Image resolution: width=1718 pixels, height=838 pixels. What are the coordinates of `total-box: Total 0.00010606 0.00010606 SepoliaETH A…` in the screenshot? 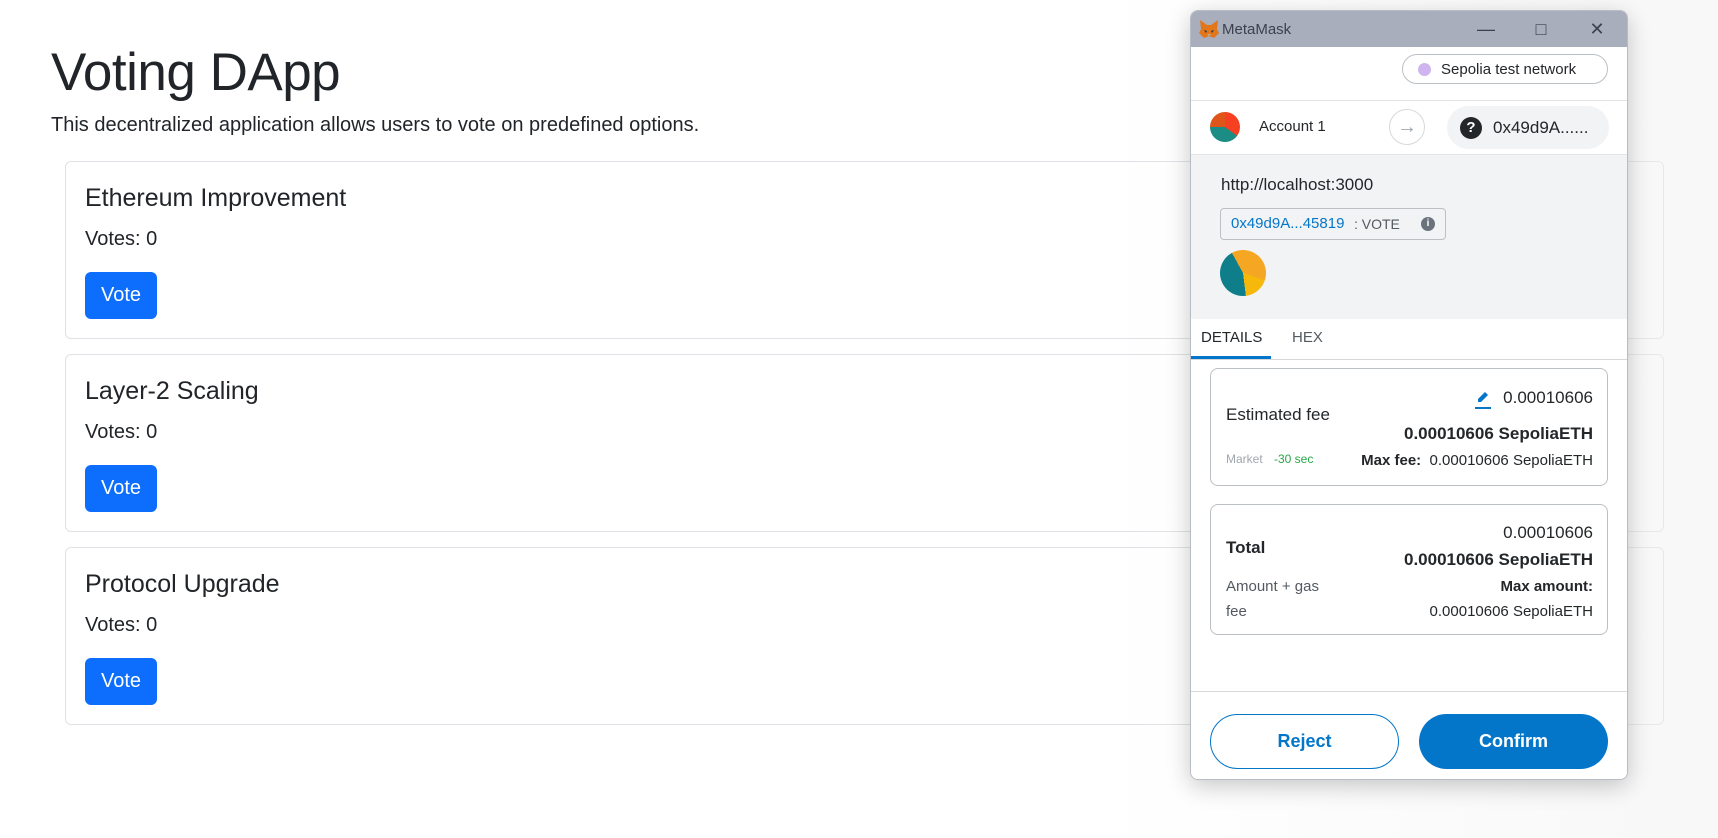 It's located at (1409, 569).